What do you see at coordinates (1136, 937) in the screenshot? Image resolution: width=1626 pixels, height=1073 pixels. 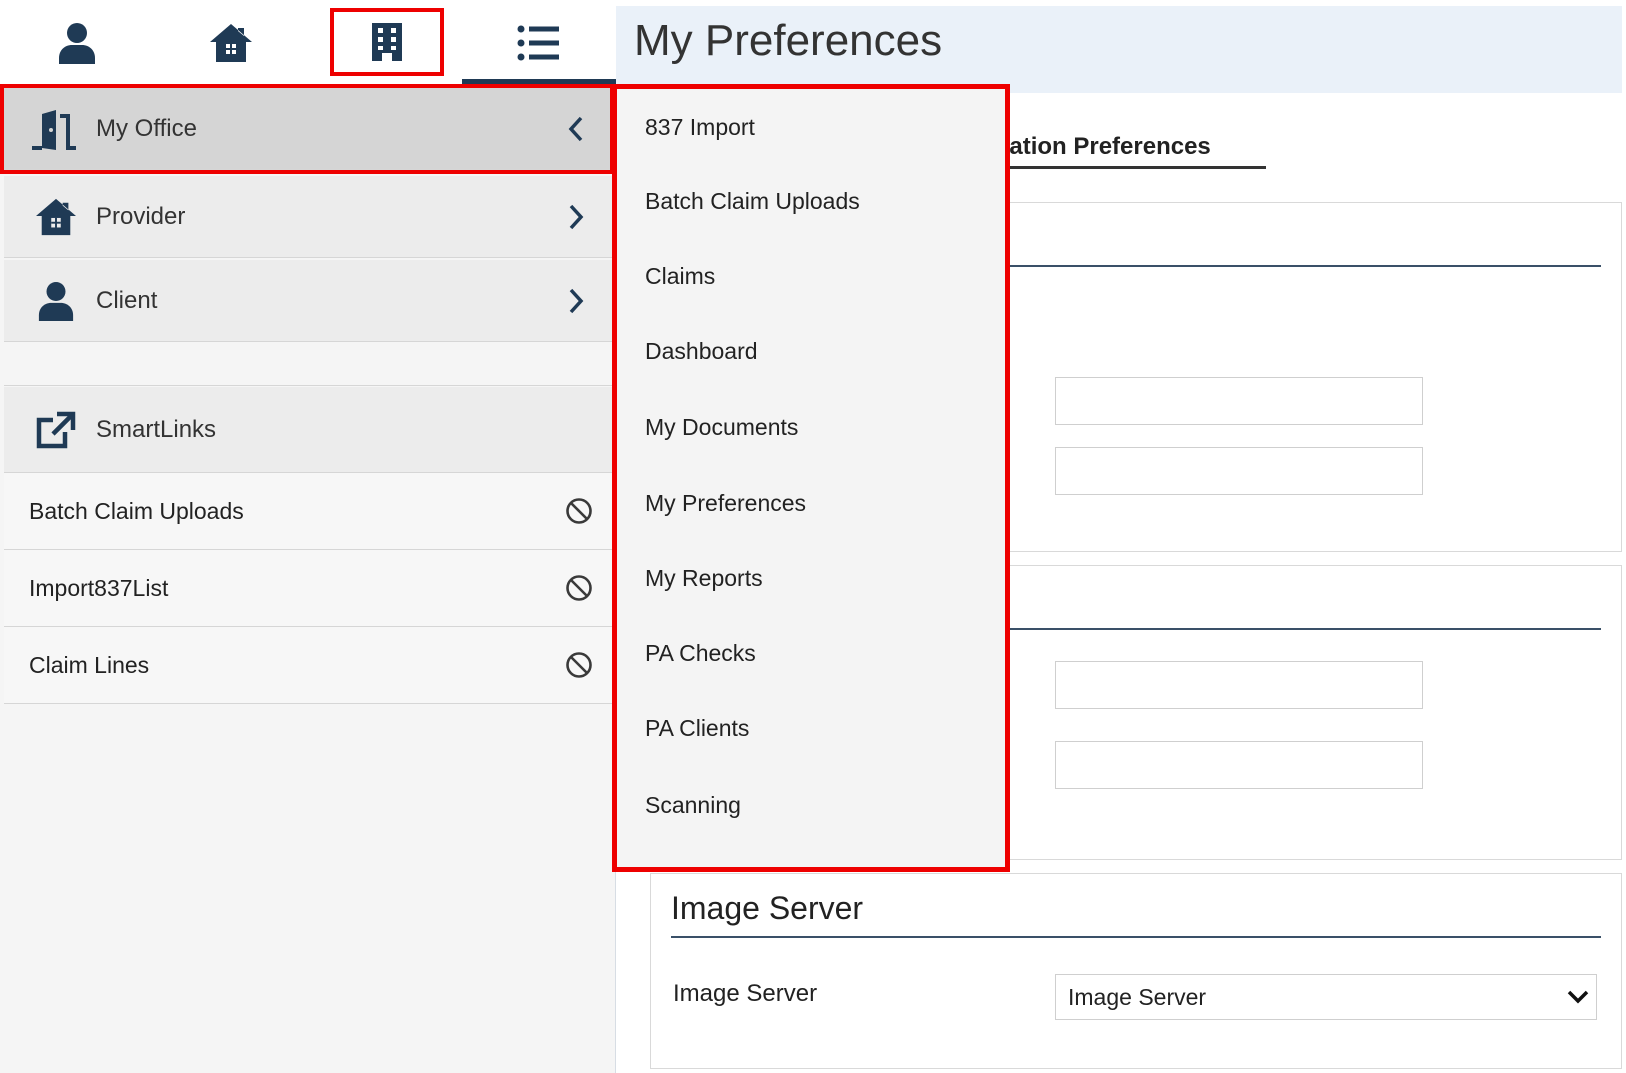 I see `section-divider` at bounding box center [1136, 937].